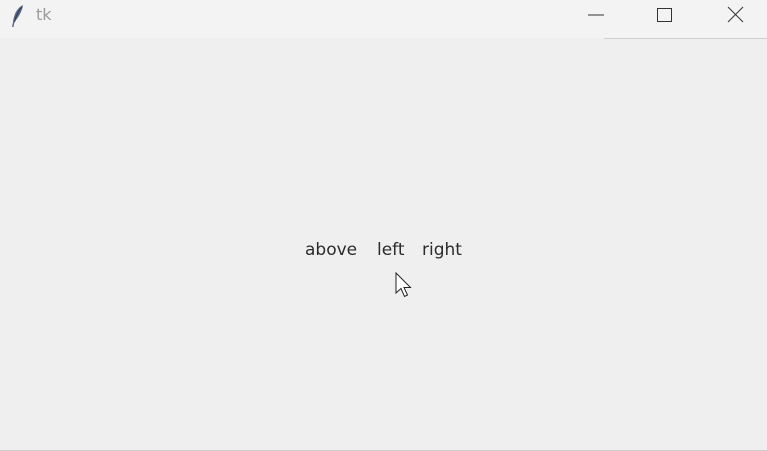 The width and height of the screenshot is (767, 451). Describe the element at coordinates (331, 250) in the screenshot. I see `label-above: above` at that location.